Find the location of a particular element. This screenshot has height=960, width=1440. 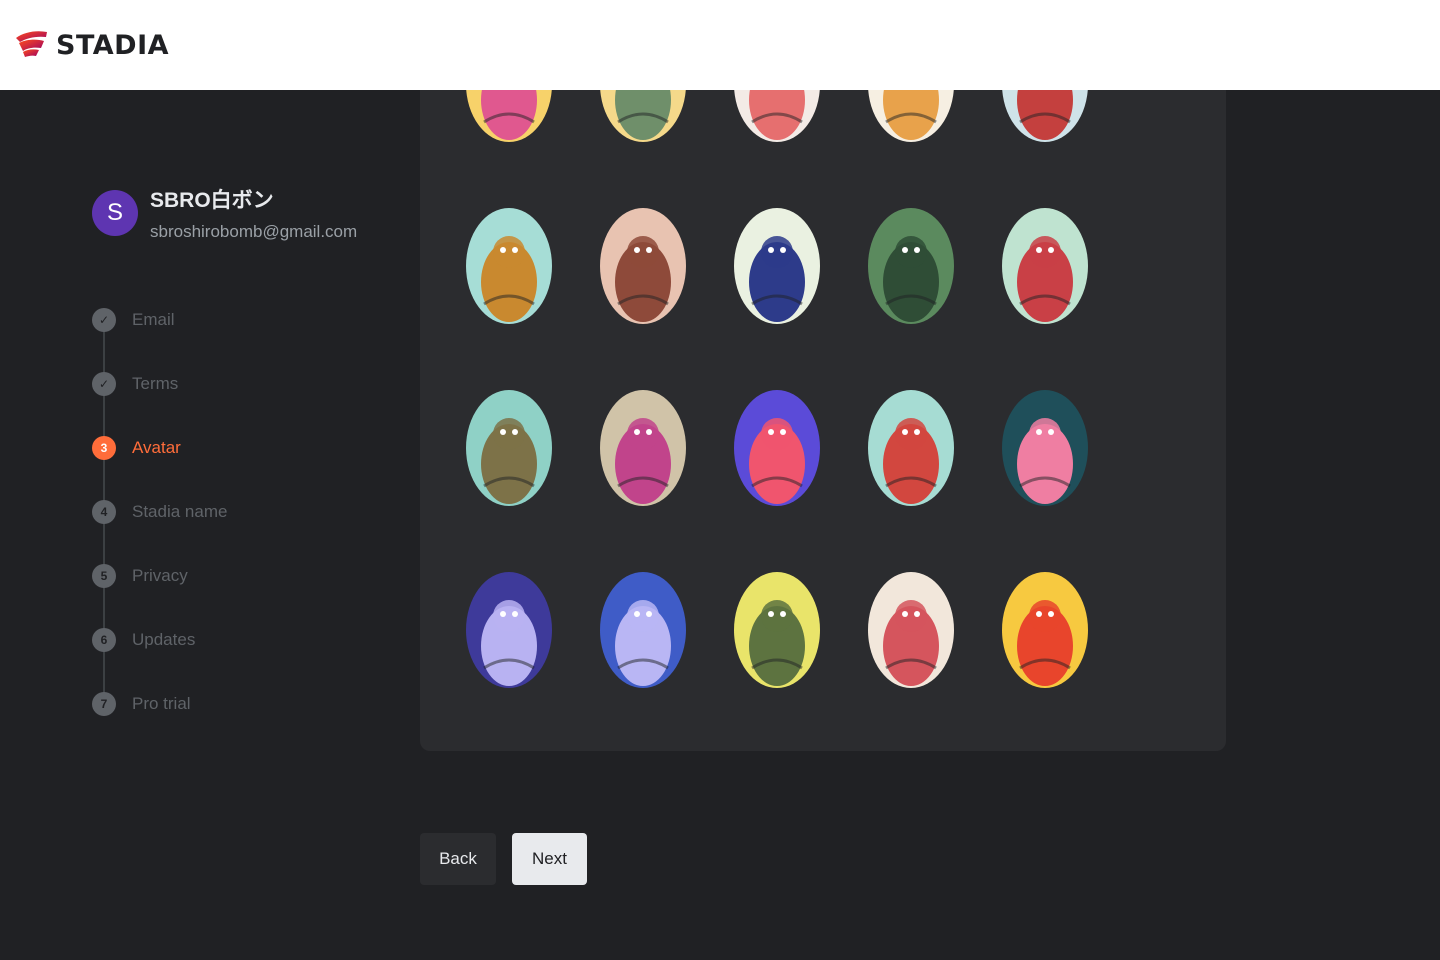

account-email: sbroshirobomb@gmail.com is located at coordinates (254, 231).